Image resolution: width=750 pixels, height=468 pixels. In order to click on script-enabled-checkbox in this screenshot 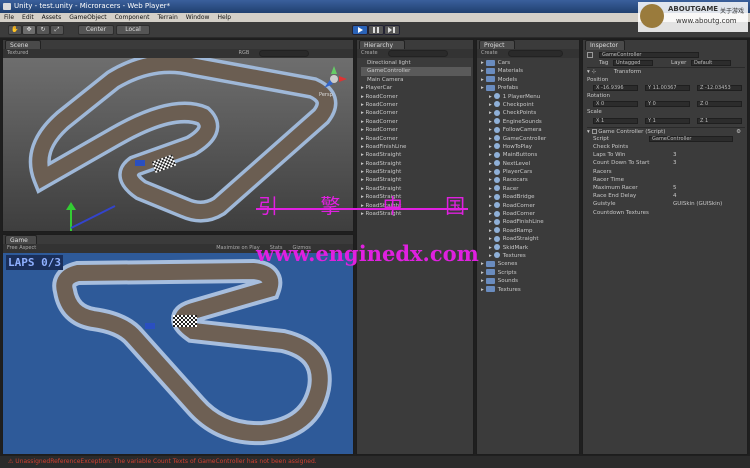, I will do `click(594, 131)`.